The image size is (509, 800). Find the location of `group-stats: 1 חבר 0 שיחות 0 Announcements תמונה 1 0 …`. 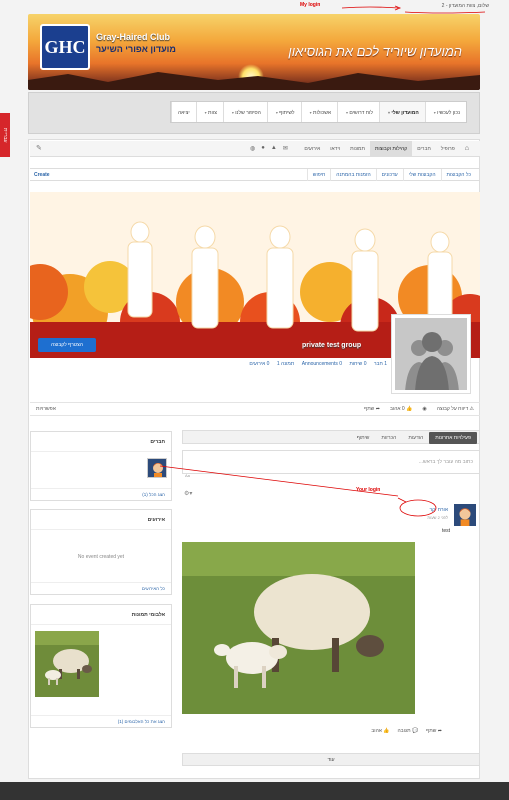

group-stats: 1 חבר 0 שיחות 0 Announcements תמונה 1 0 … is located at coordinates (315, 364).